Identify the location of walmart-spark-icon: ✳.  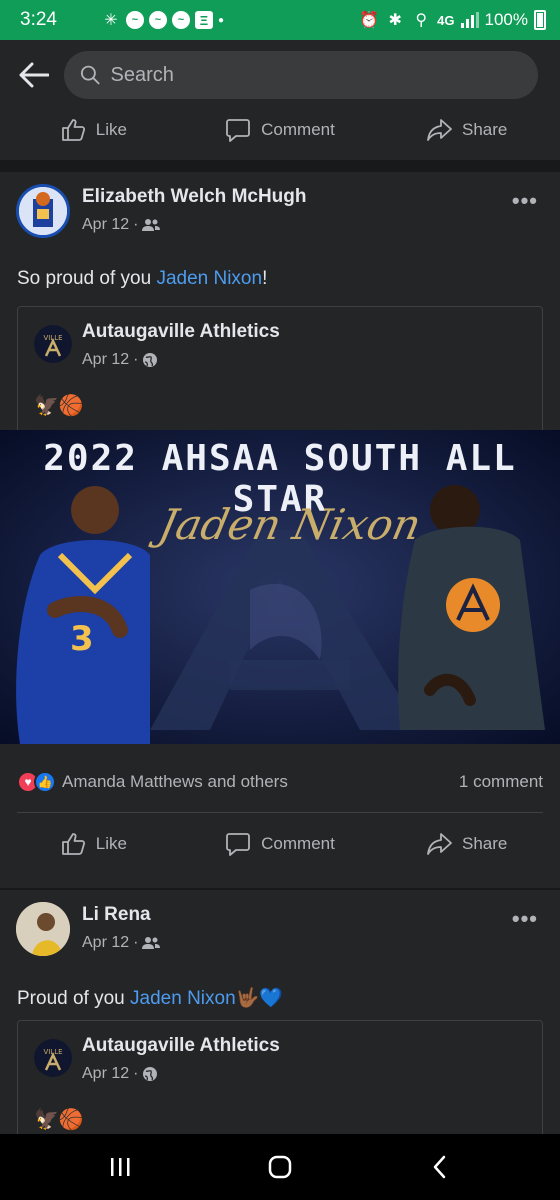
(111, 20).